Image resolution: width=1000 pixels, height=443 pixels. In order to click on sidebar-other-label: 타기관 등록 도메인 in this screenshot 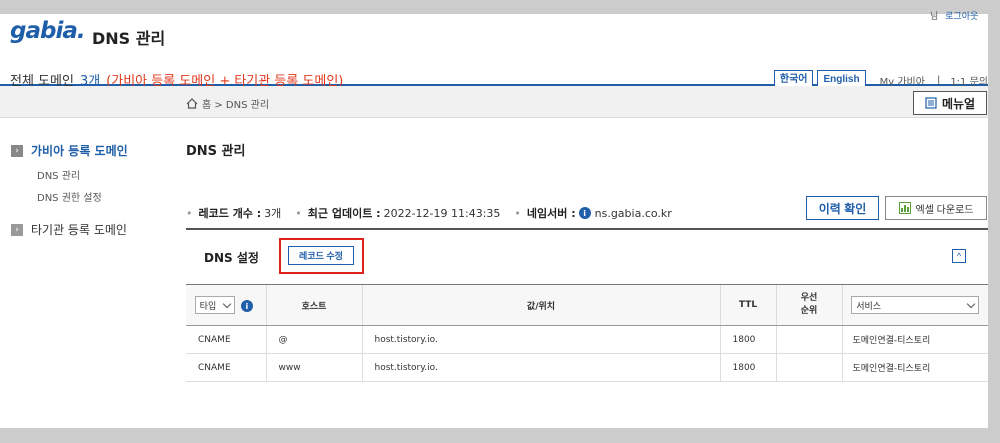, I will do `click(79, 230)`.